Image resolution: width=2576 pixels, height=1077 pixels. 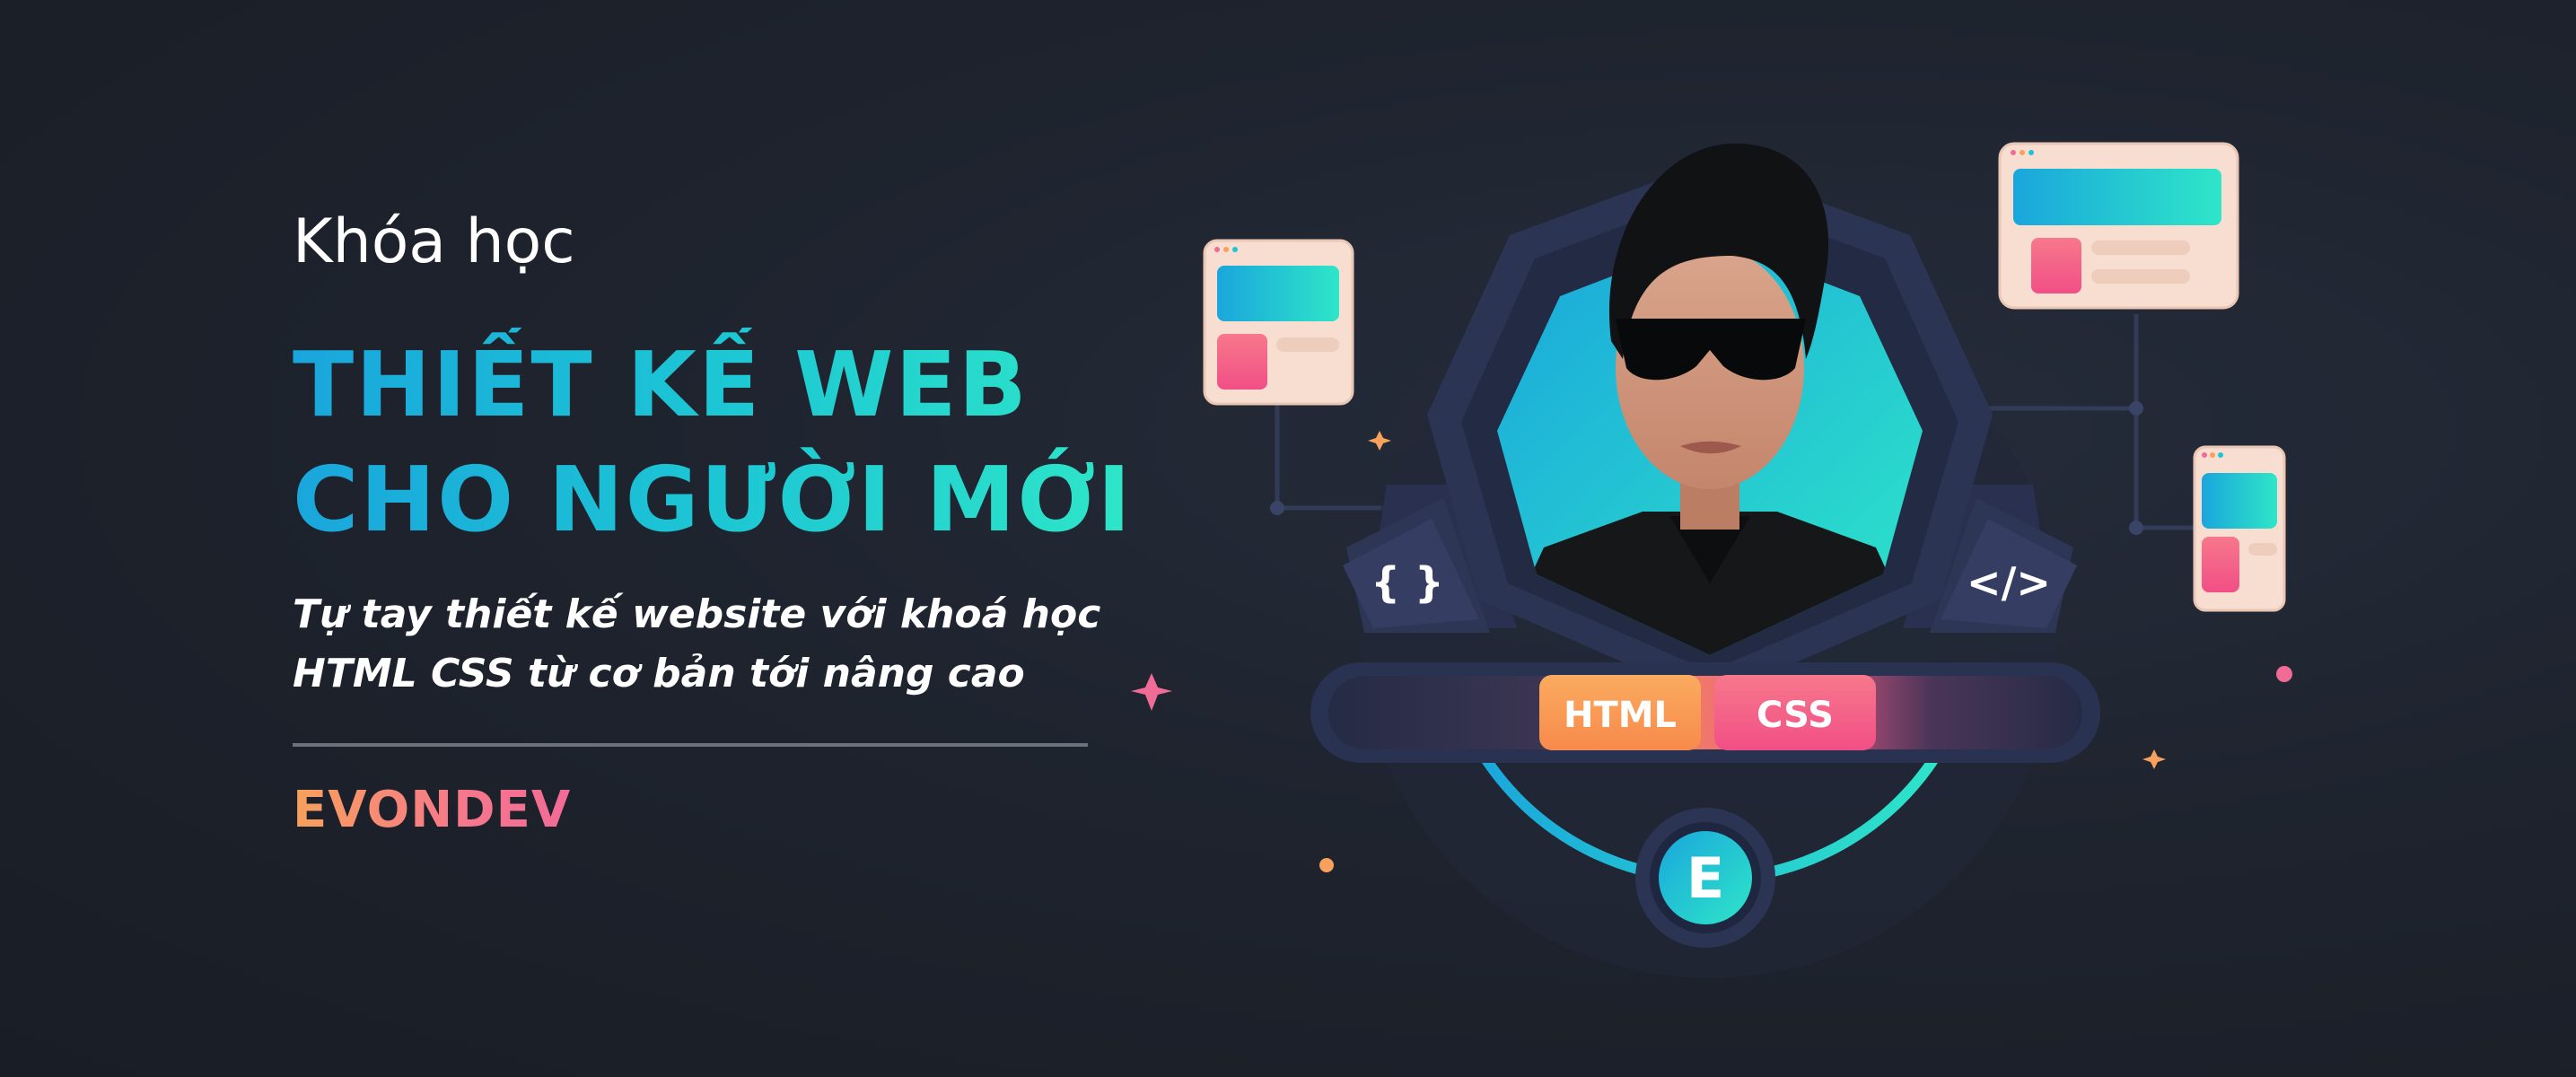 What do you see at coordinates (1620, 715) in the screenshot?
I see `svg-text: HTML` at bounding box center [1620, 715].